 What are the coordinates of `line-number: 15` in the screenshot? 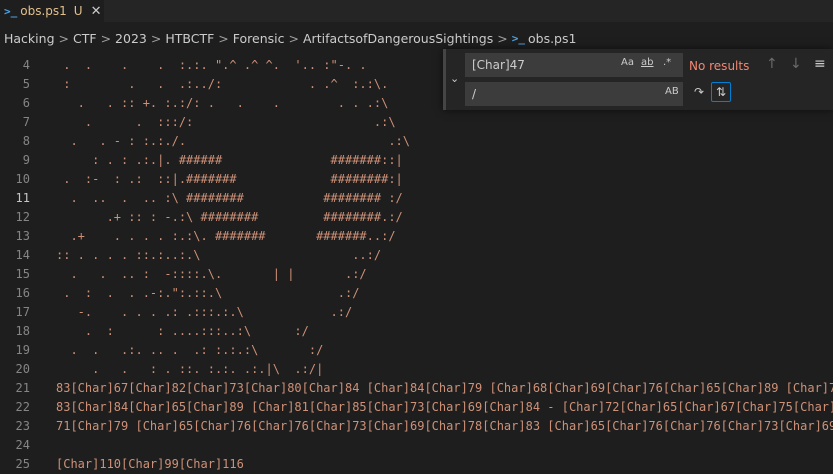 It's located at (22, 274).